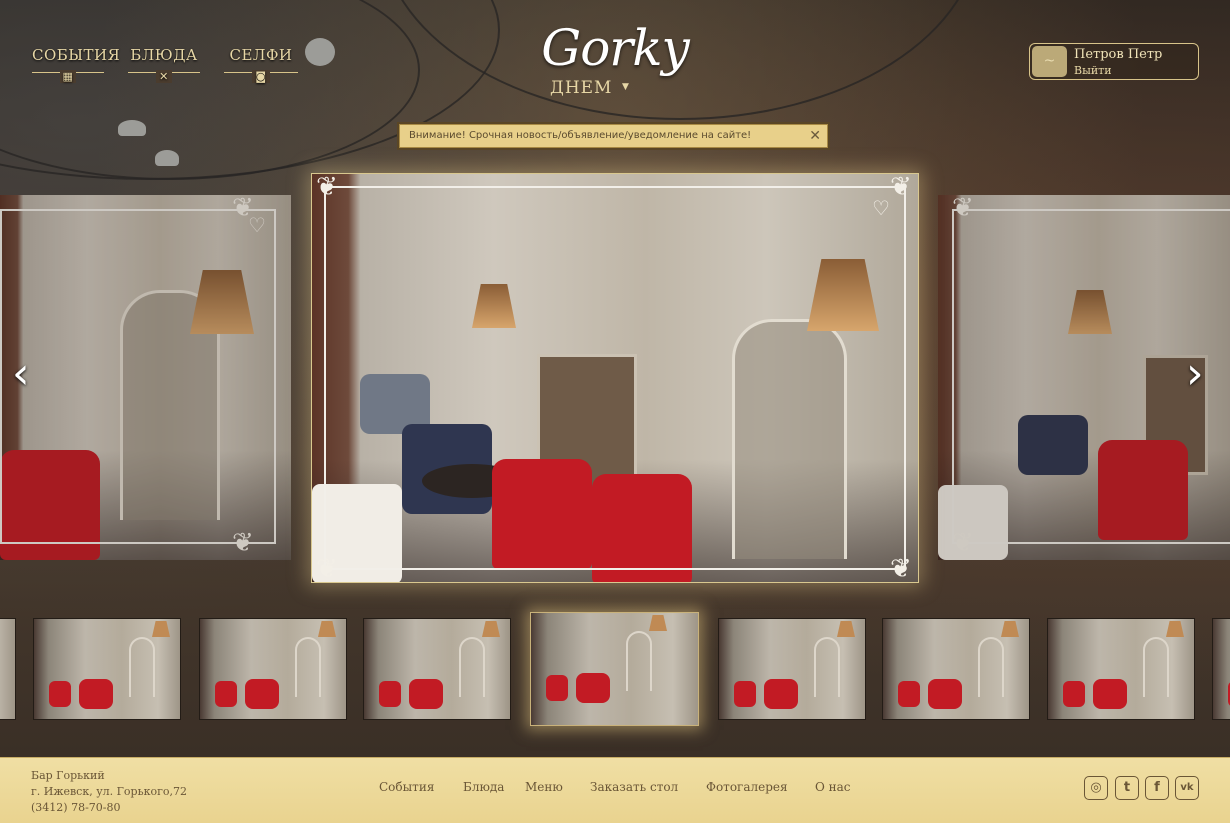 Image resolution: width=1230 pixels, height=823 pixels. I want to click on camera-icon: ◙, so click(261, 76).